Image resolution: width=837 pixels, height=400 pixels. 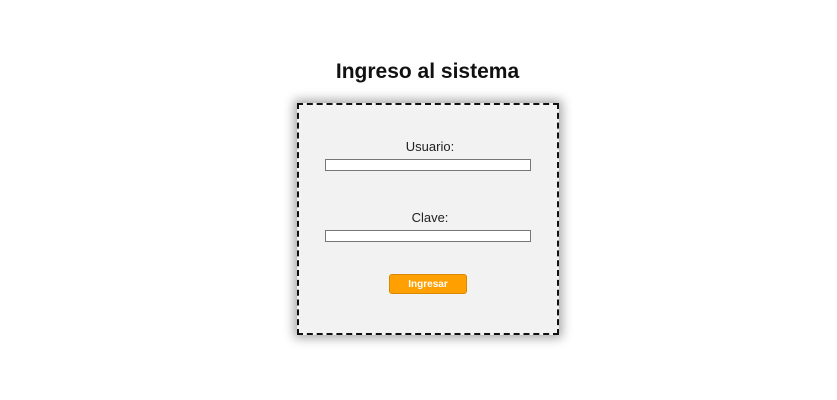 What do you see at coordinates (428, 236) in the screenshot?
I see `password-input` at bounding box center [428, 236].